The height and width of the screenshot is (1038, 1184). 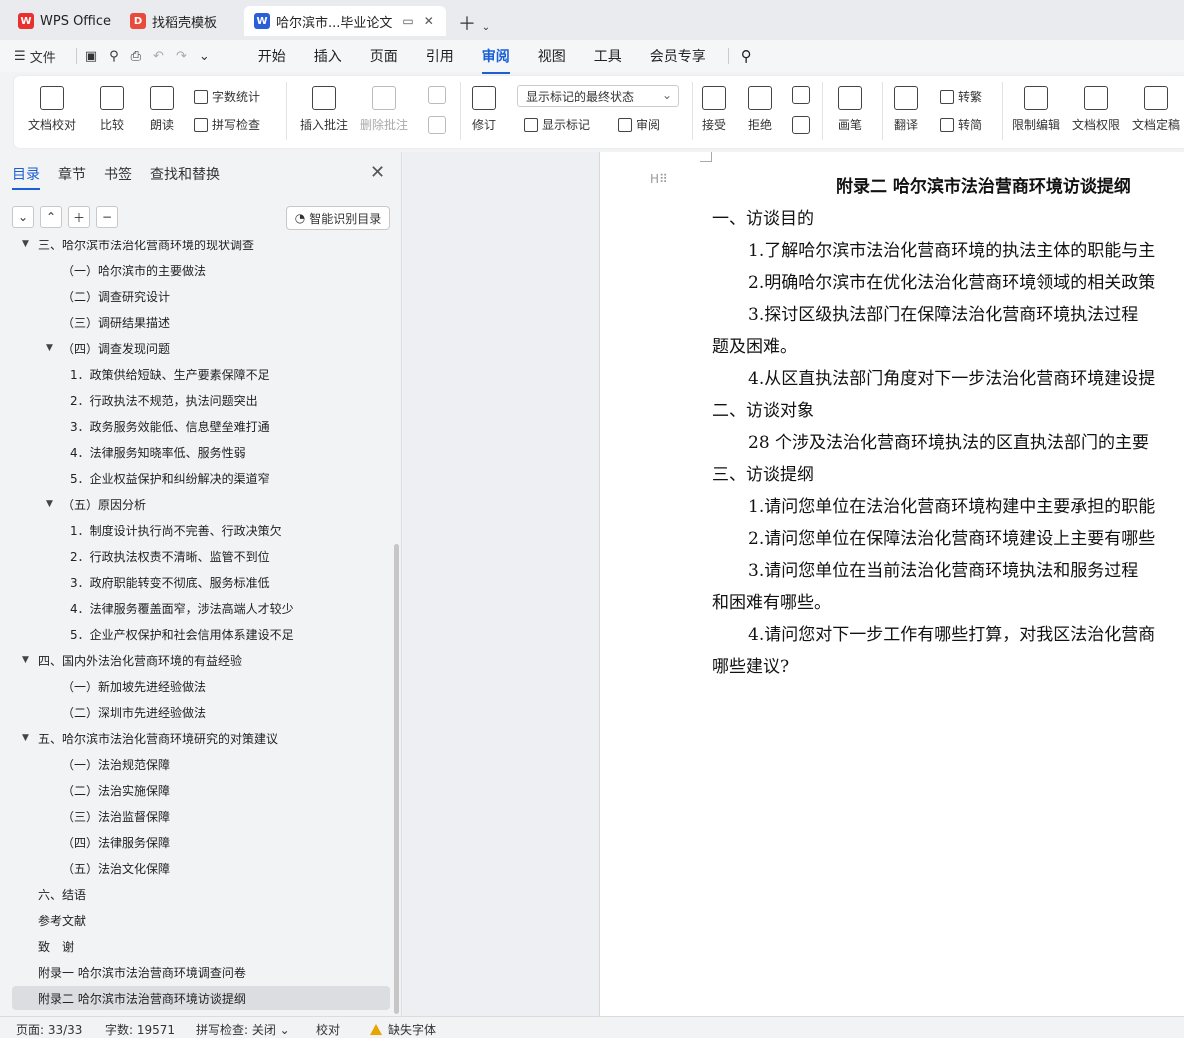 What do you see at coordinates (407, 21) in the screenshot?
I see `window-restore-icon: ▭` at bounding box center [407, 21].